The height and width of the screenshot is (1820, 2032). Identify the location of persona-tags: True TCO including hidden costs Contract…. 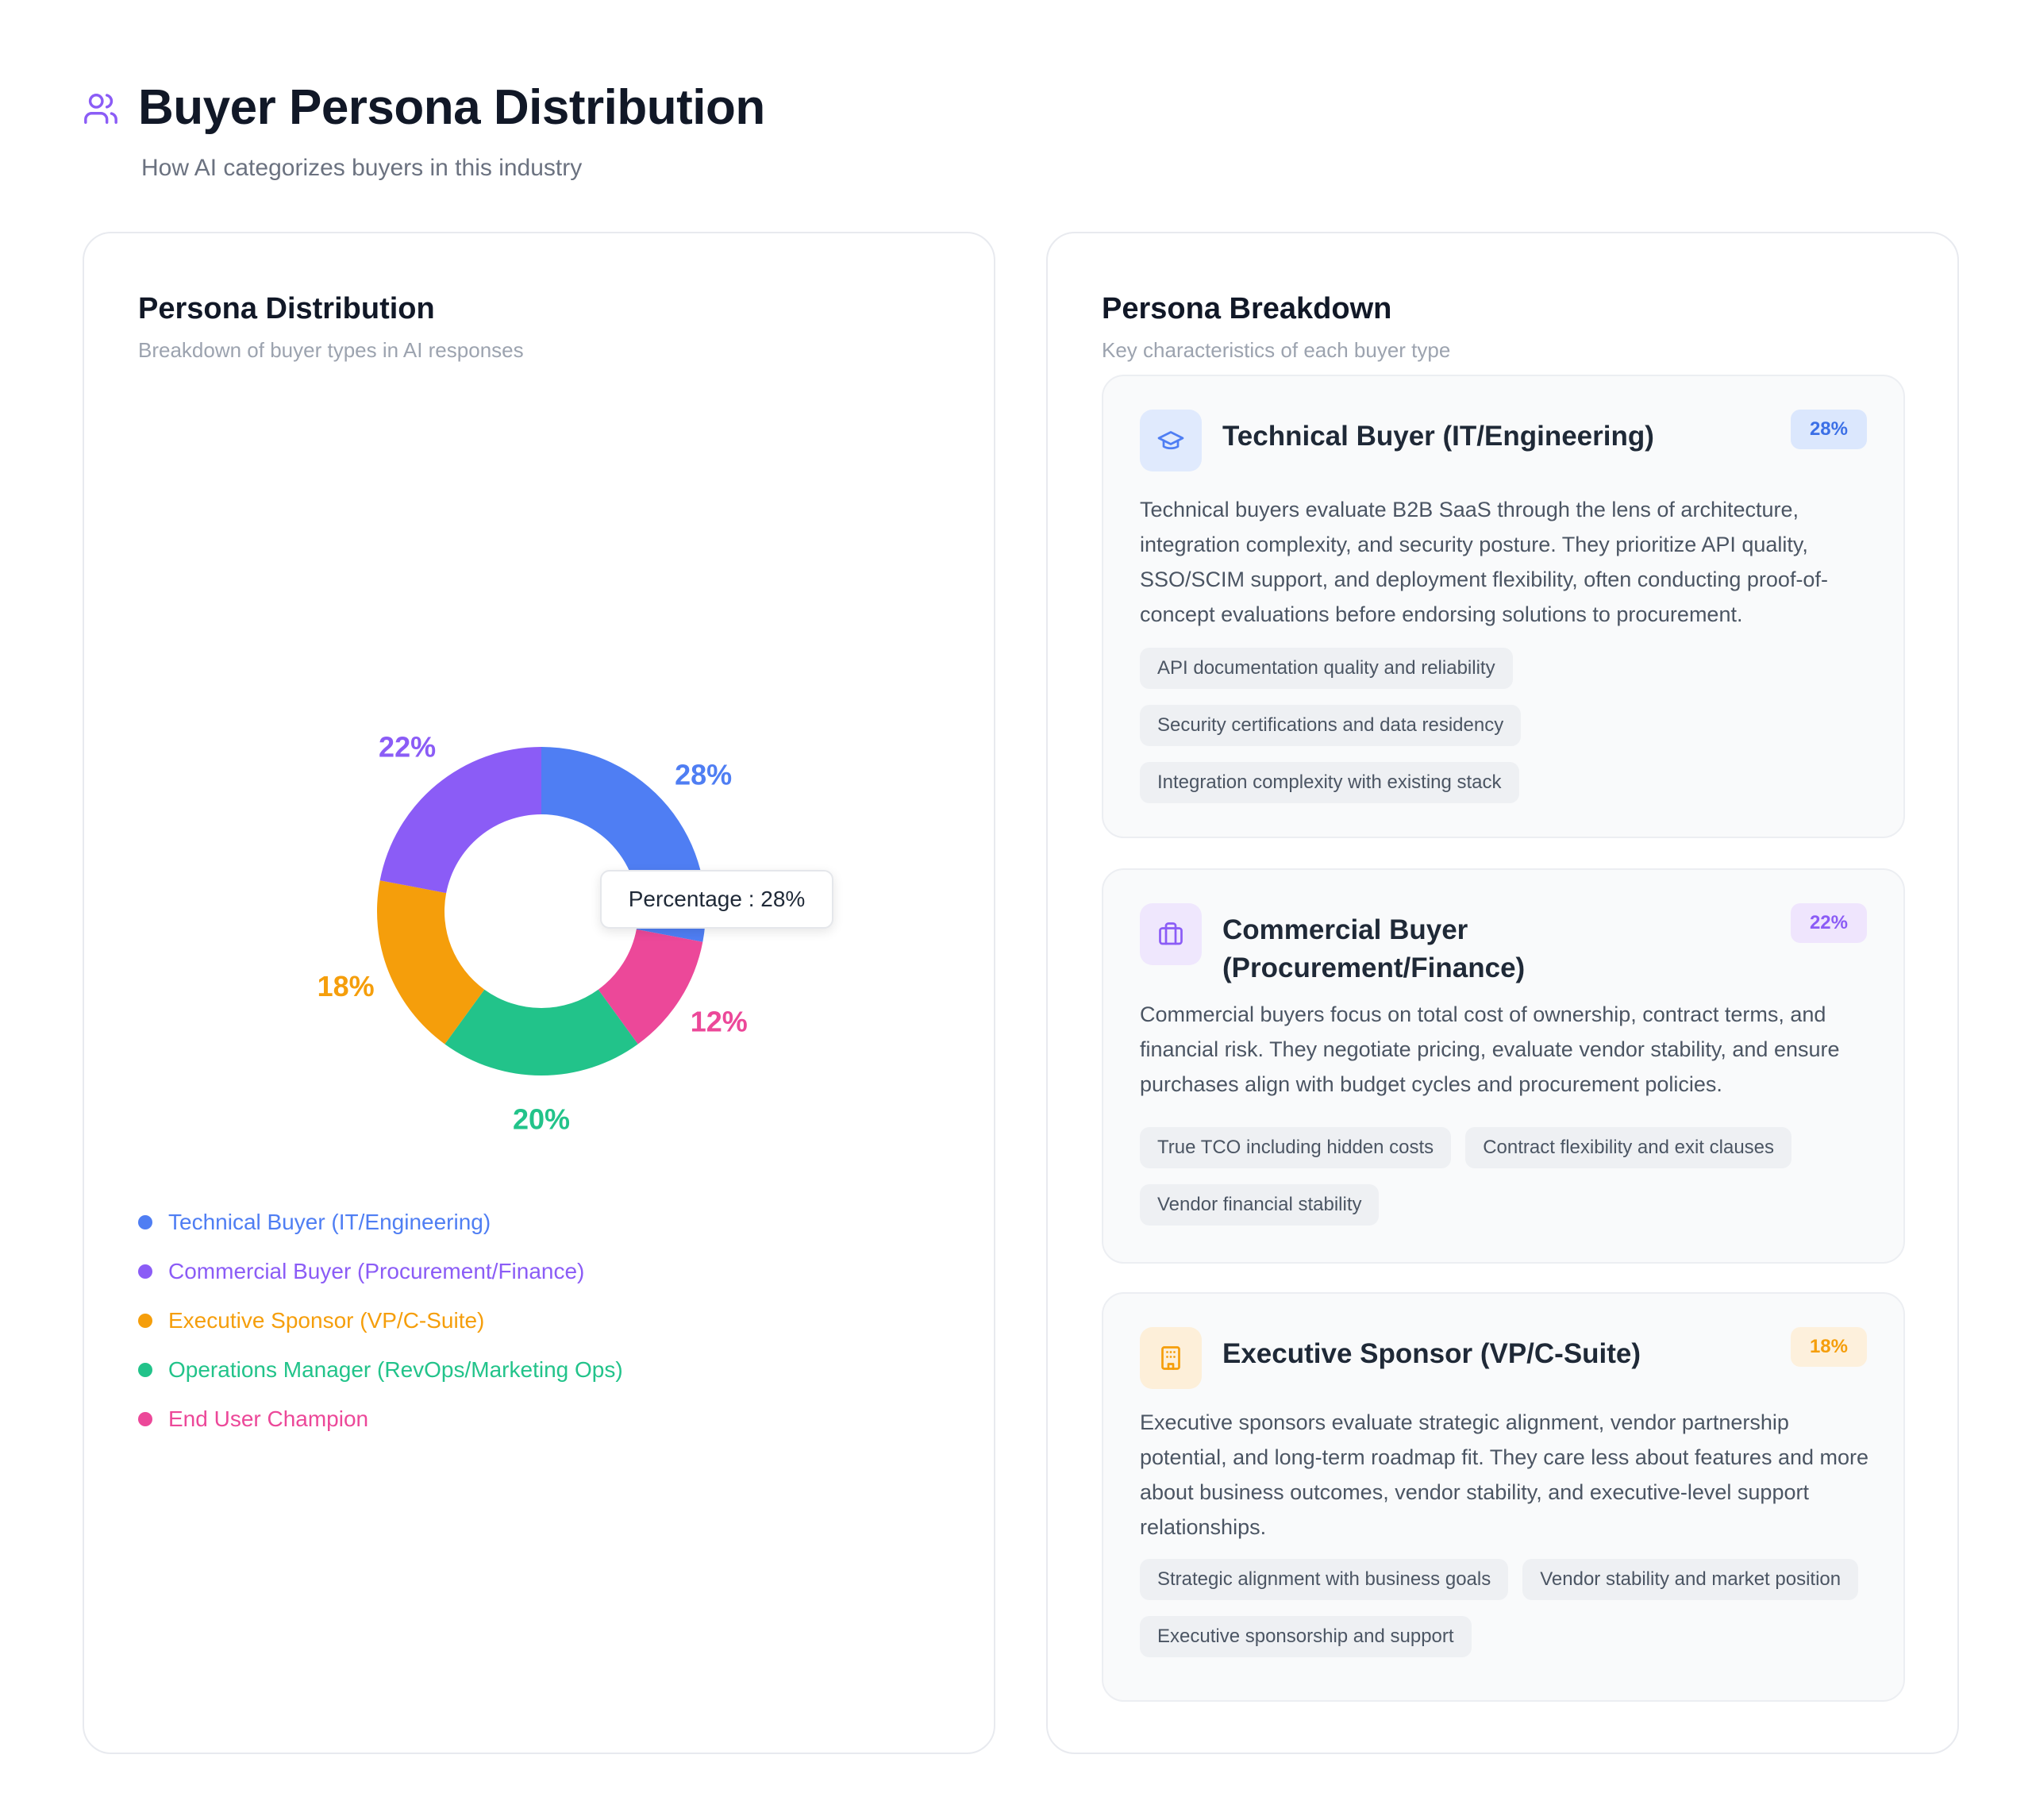
(1513, 1176).